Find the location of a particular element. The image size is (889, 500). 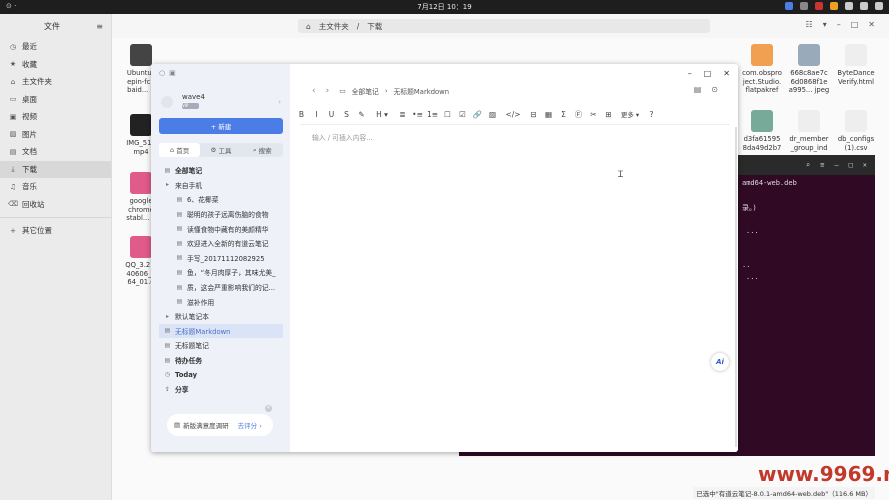

menu-icon: ≡ is located at coordinates (99, 26).